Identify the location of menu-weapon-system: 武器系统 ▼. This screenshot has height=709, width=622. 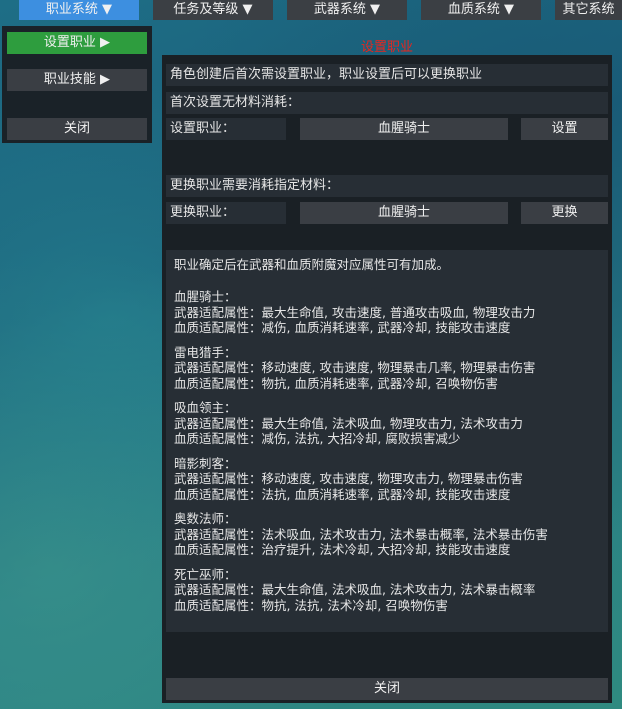
(347, 10).